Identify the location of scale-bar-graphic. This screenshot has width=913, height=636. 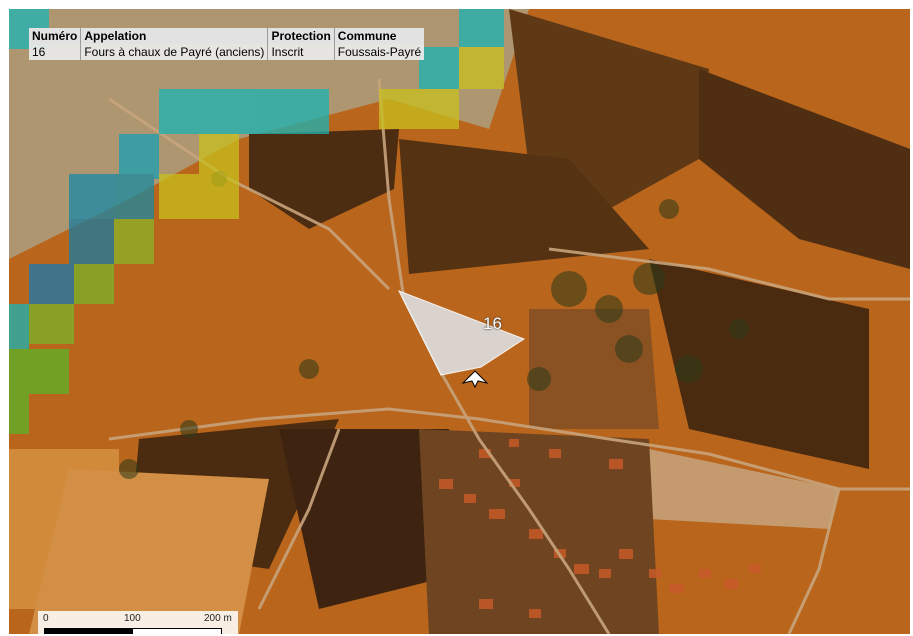
(133, 631).